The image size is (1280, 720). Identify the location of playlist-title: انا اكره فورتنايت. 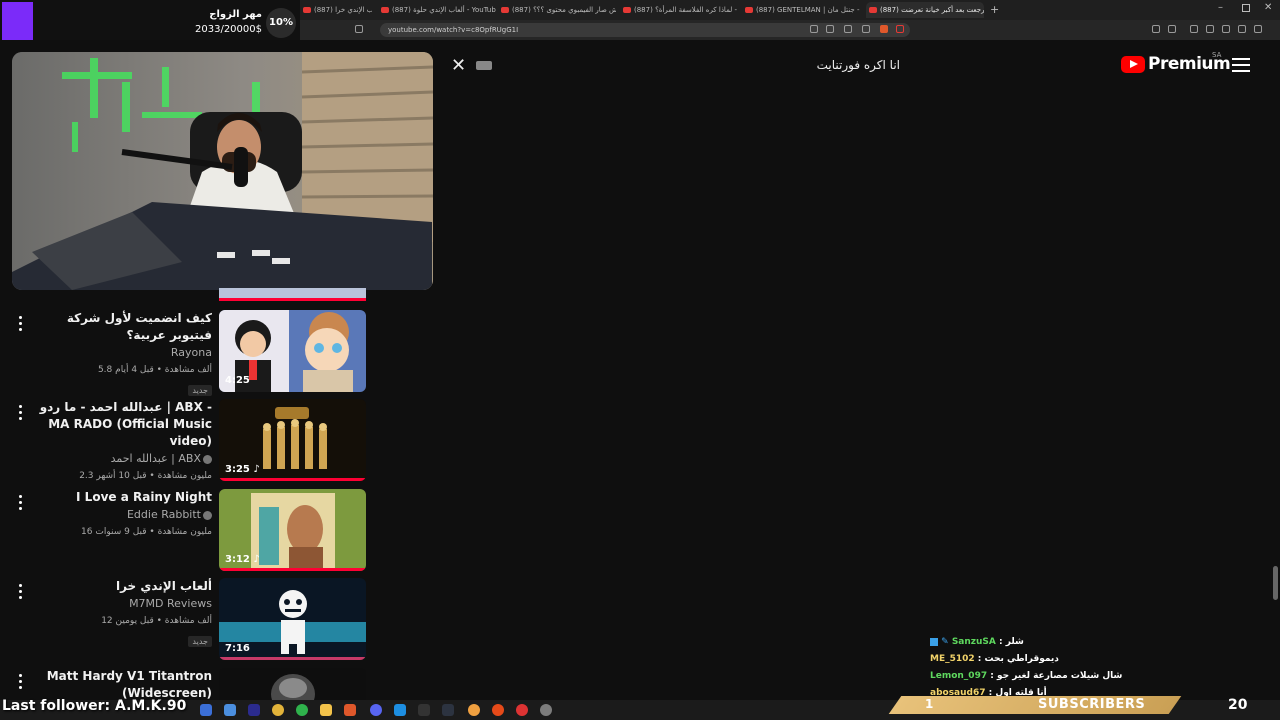
(858, 65).